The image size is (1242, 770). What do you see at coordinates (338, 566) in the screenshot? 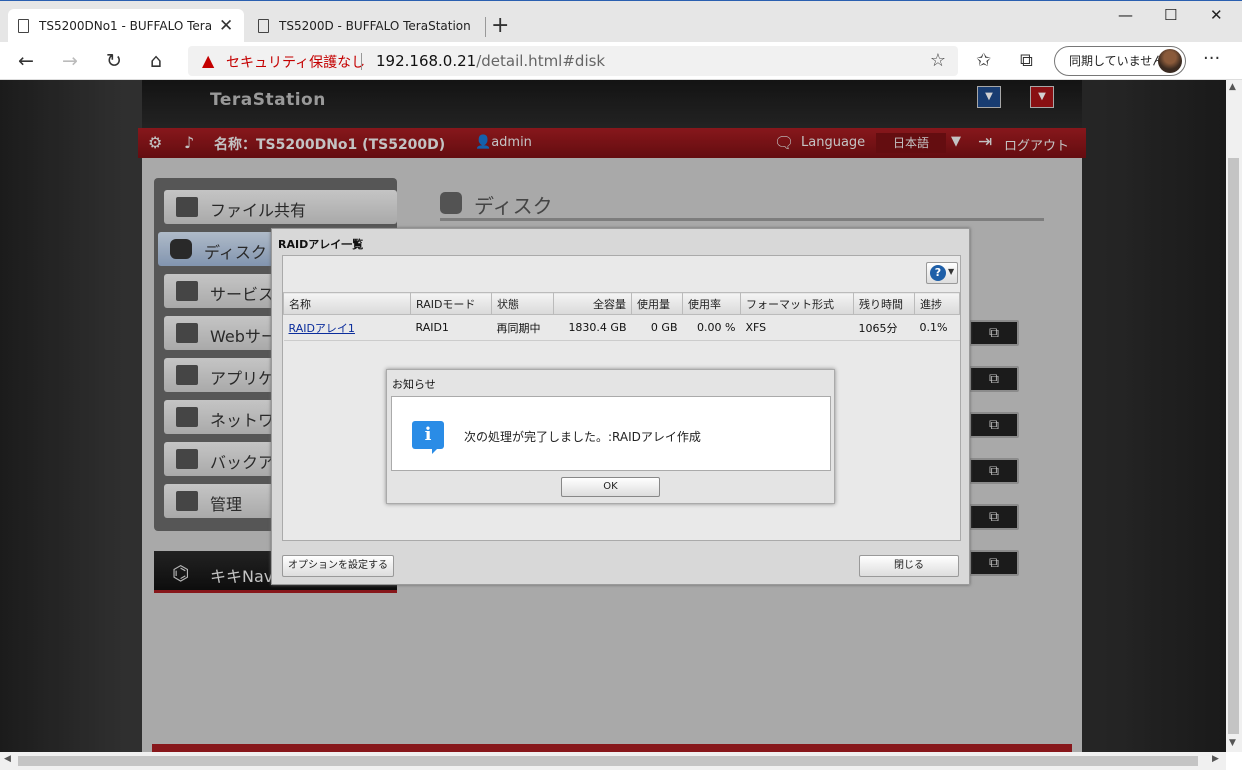
I see `set-options-button: オプションを設定する` at bounding box center [338, 566].